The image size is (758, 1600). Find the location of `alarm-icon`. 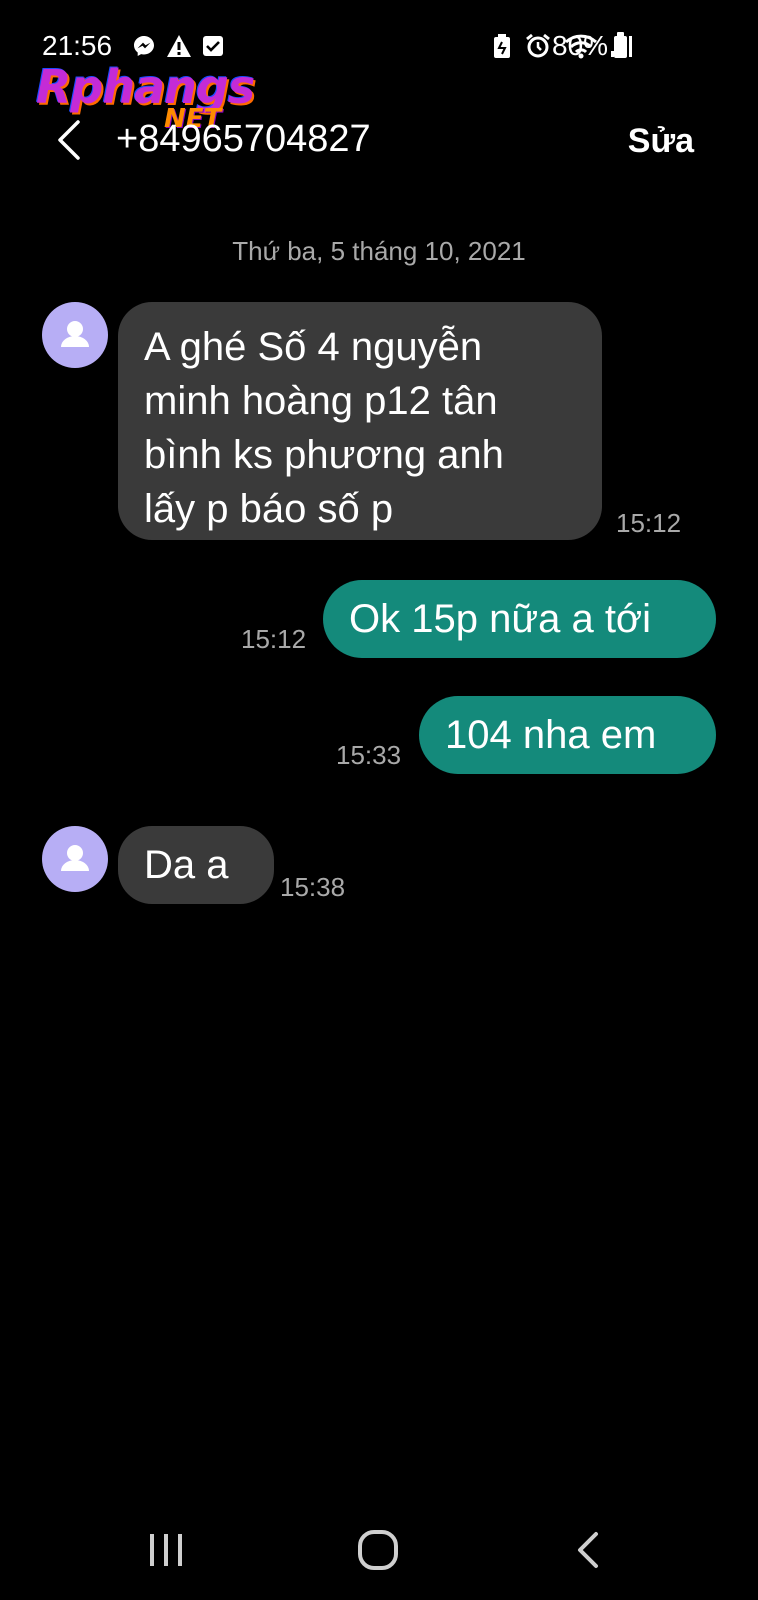

alarm-icon is located at coordinates (538, 48).